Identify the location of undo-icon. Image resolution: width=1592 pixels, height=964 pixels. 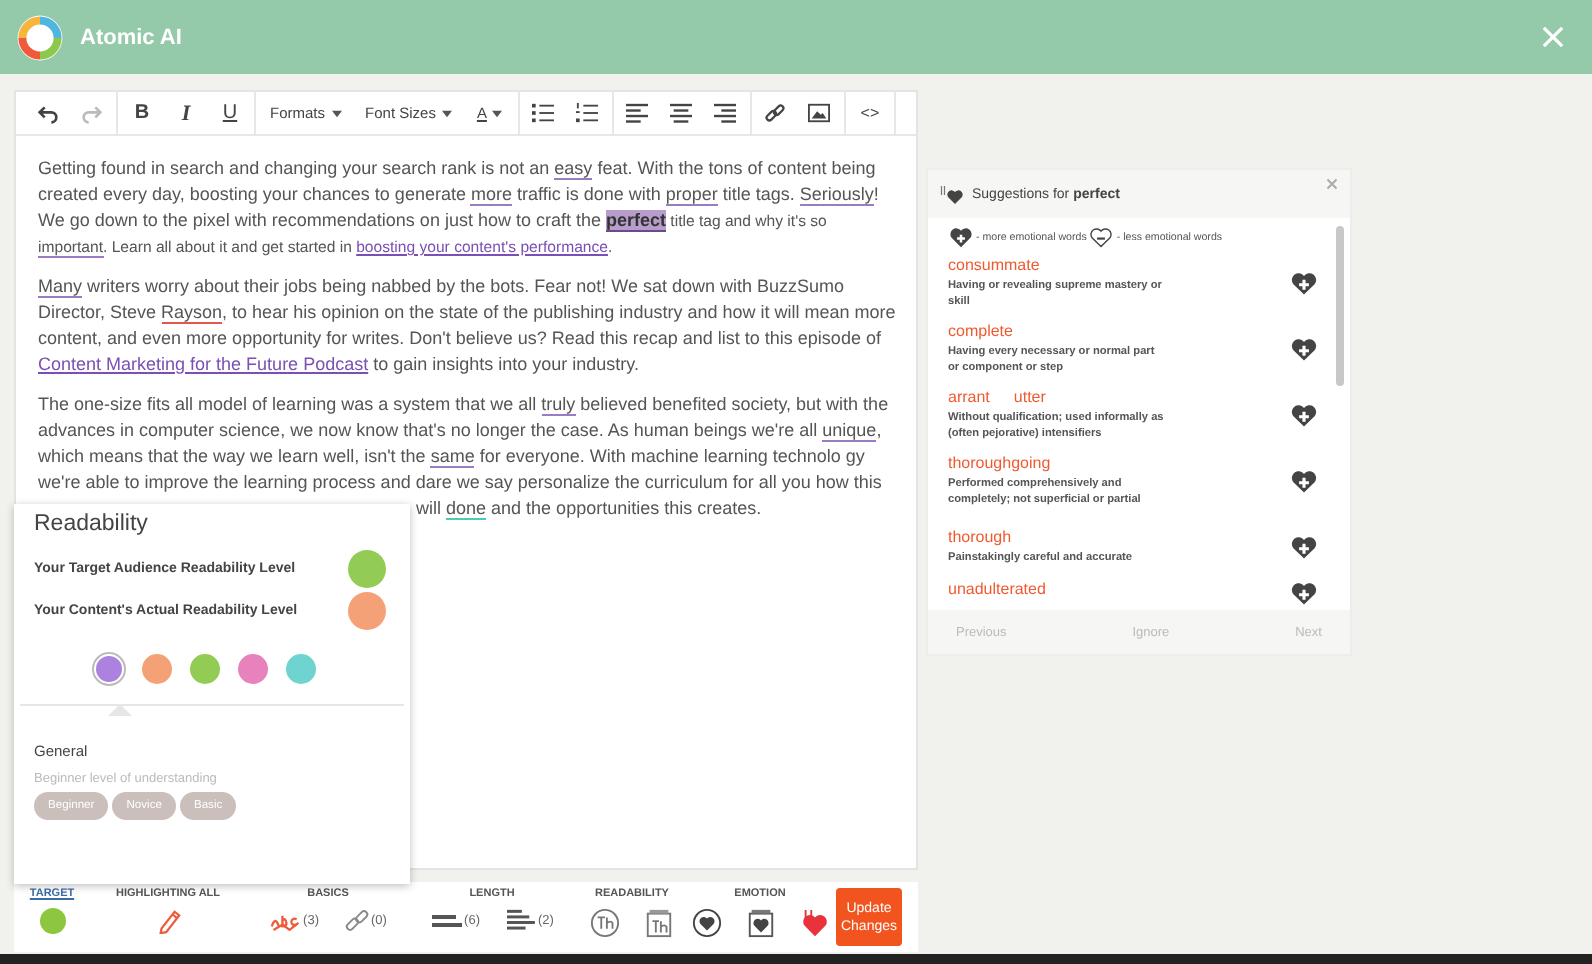
(48, 113).